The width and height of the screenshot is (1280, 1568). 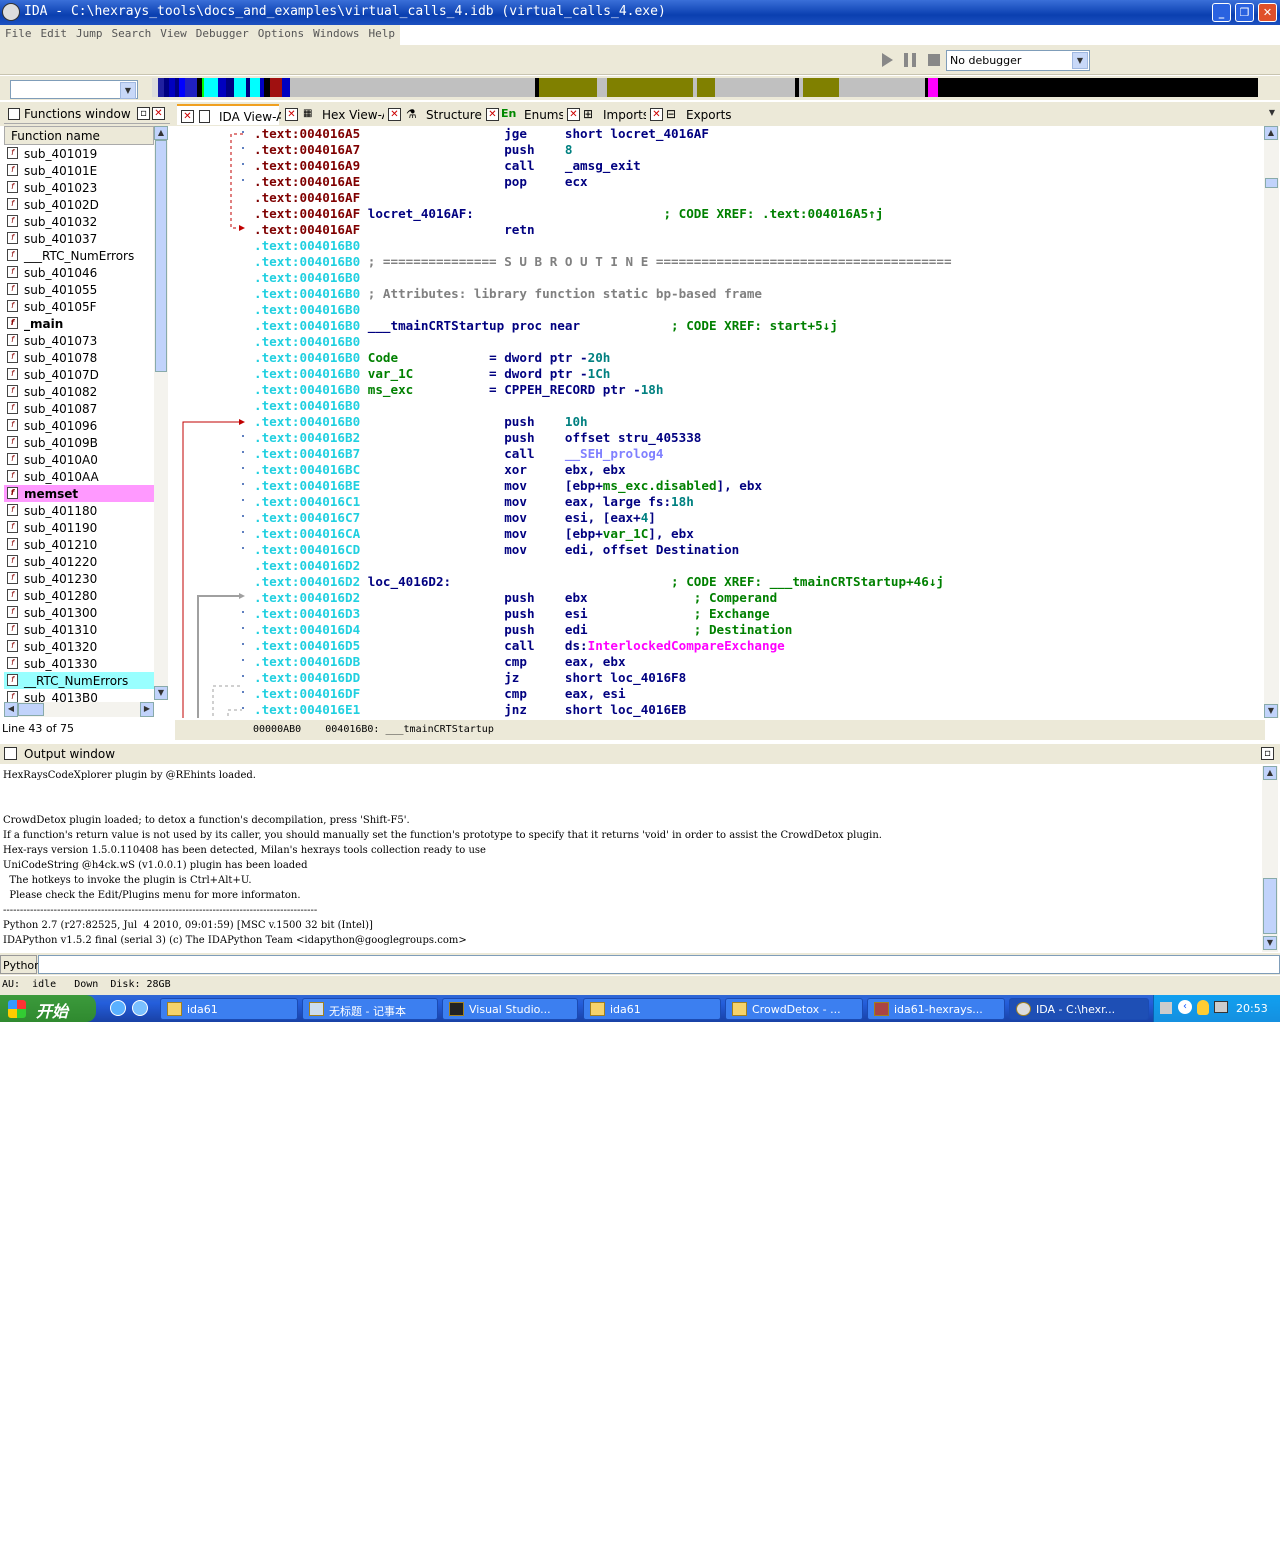 I want to click on function-list-item: f sub_401019, so click(x=79, y=153).